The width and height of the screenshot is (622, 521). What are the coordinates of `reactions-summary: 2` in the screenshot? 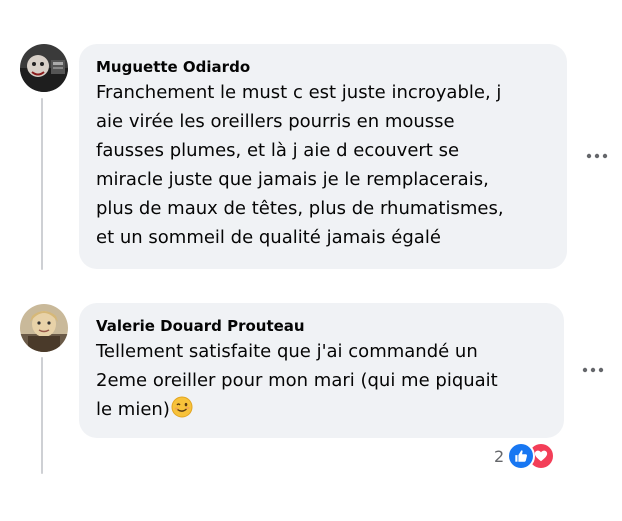 It's located at (525, 456).